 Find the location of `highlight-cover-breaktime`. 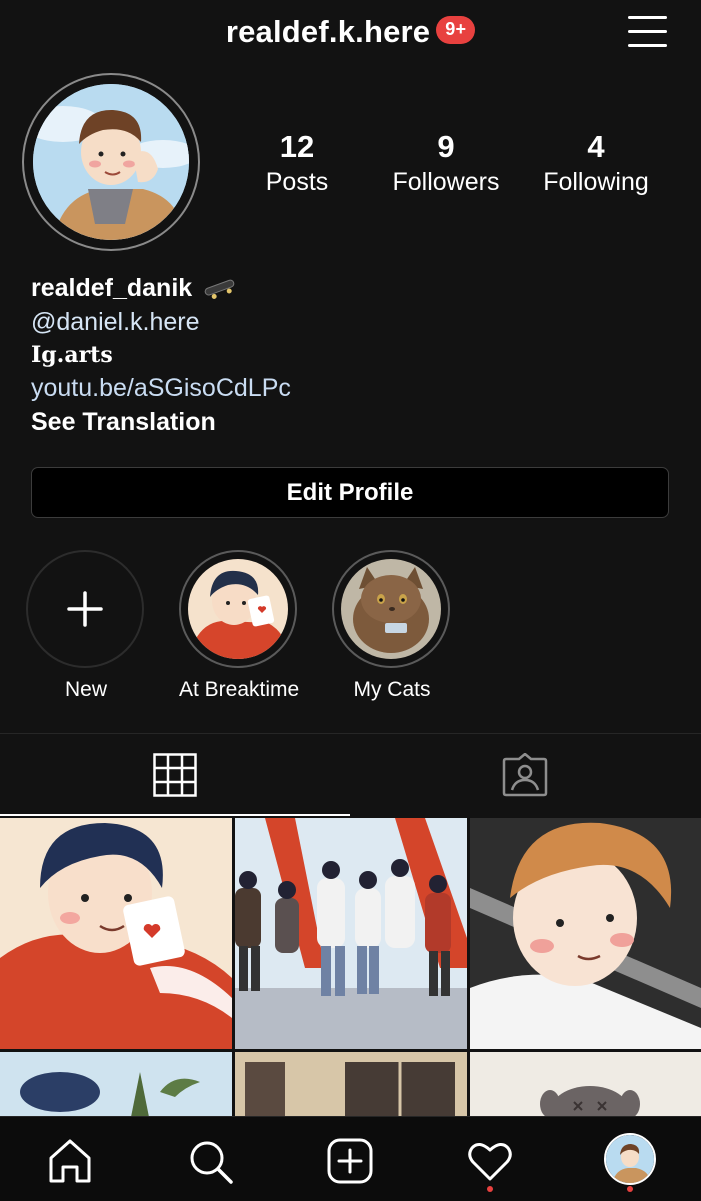

highlight-cover-breaktime is located at coordinates (238, 609).